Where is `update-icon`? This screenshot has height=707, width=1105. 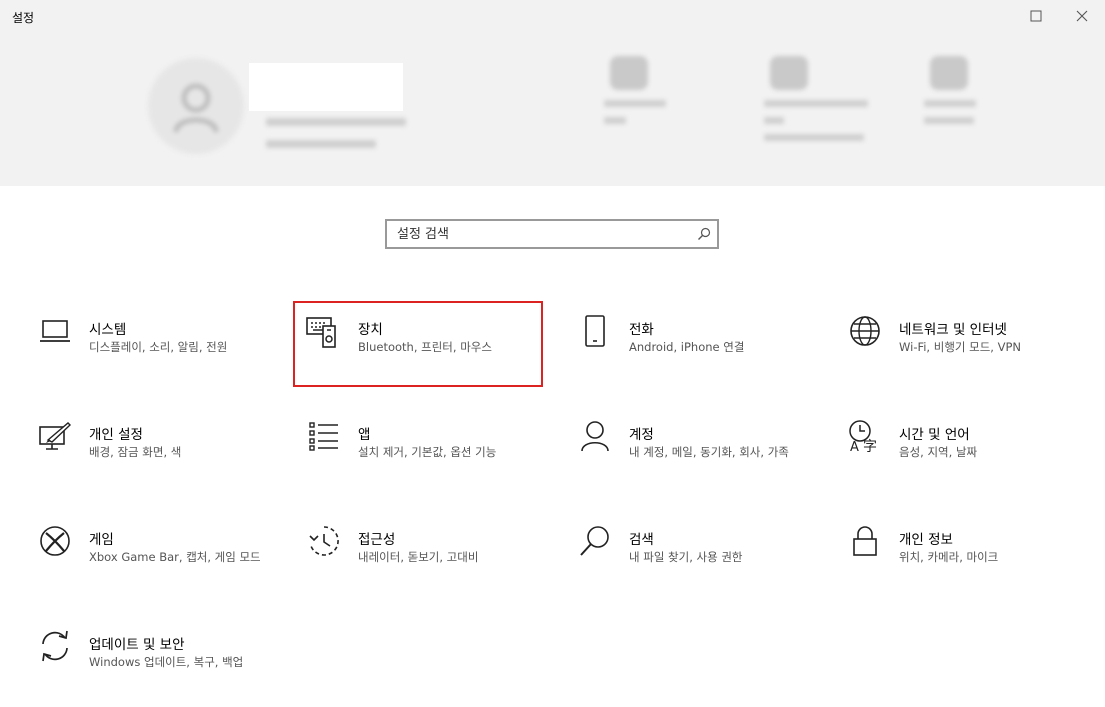
update-icon is located at coordinates (789, 73).